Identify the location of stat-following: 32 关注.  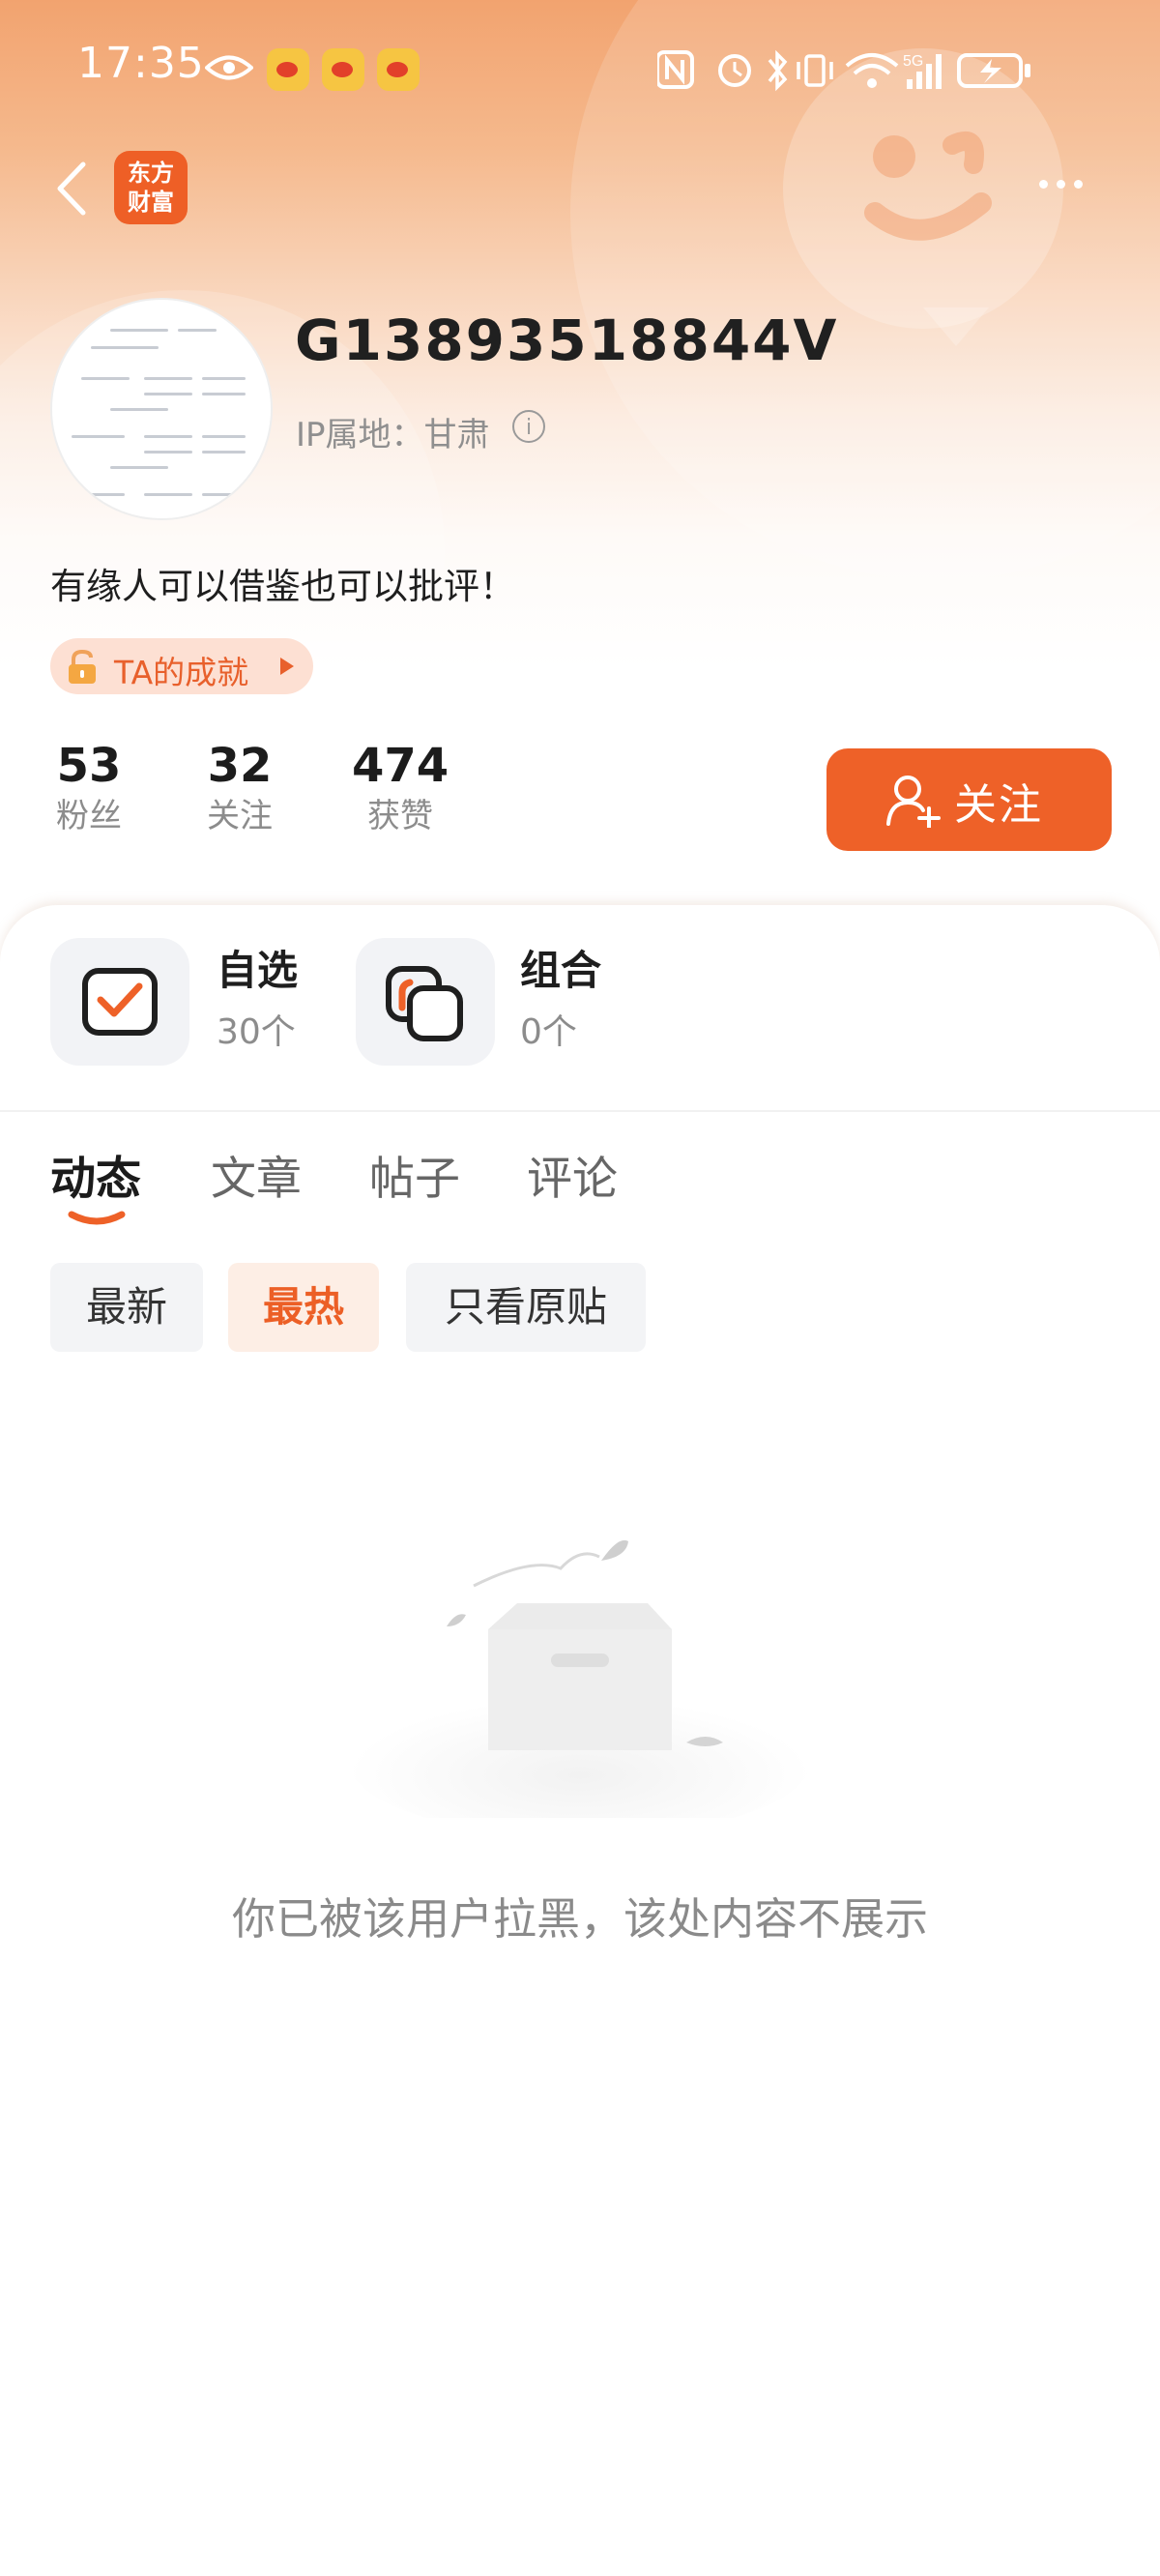
(240, 789).